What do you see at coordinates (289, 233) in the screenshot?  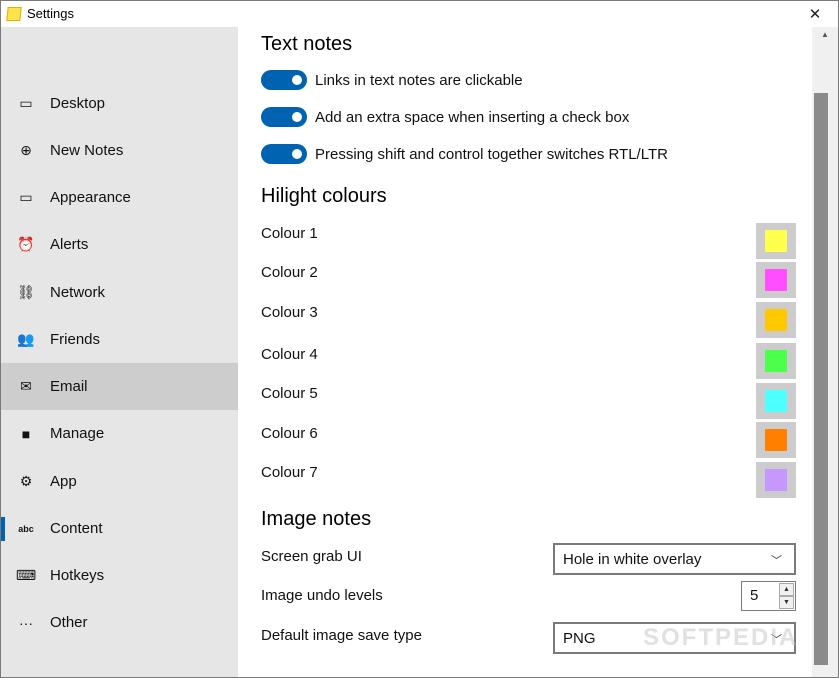 I see `colour-1-label: Colour 1` at bounding box center [289, 233].